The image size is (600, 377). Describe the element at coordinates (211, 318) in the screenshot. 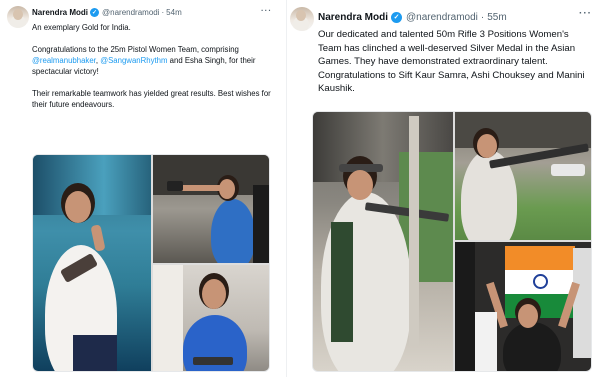

I see `photo-shooter-smiling` at that location.